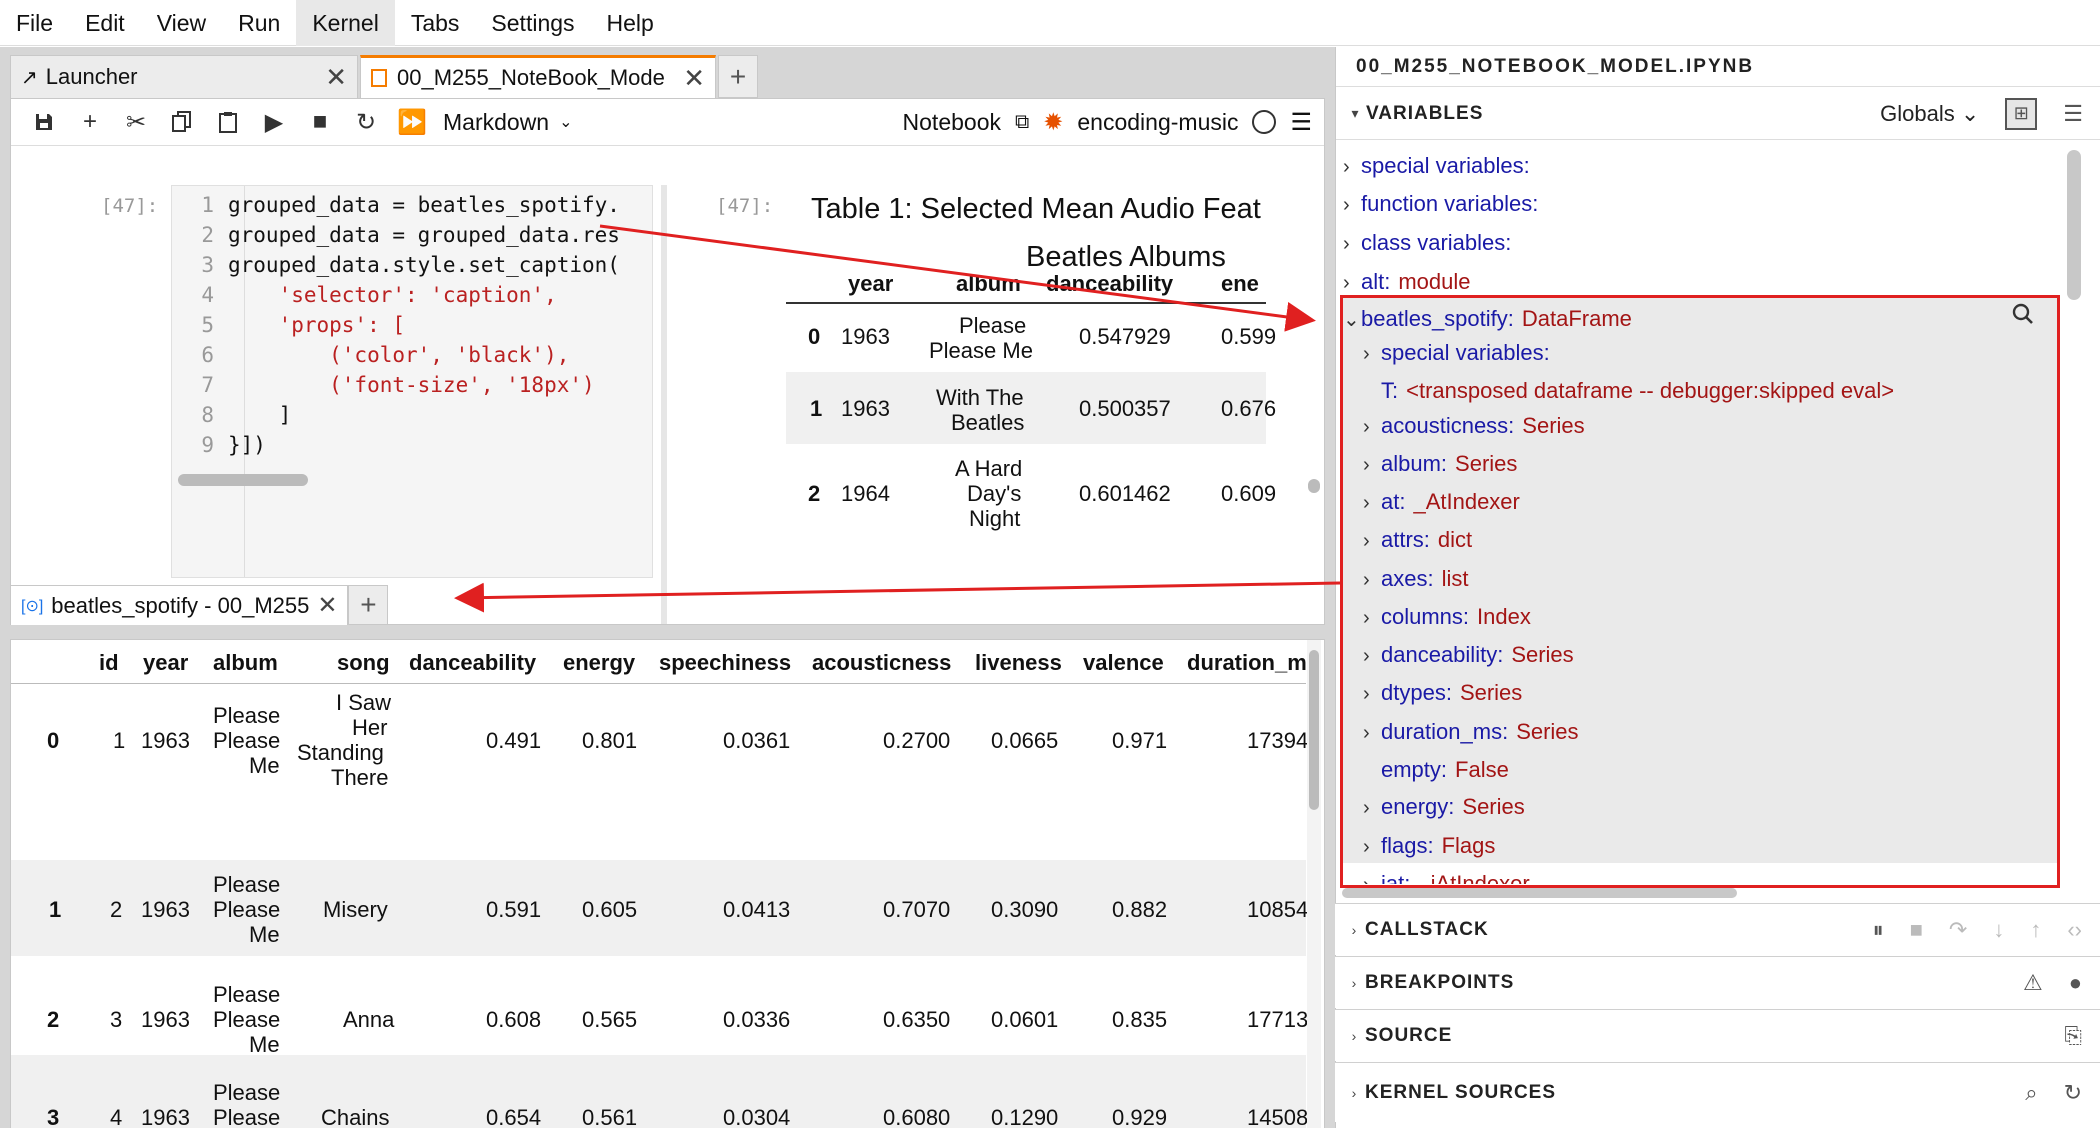  Describe the element at coordinates (897, 418) in the screenshot. I see `annotation-arrows` at that location.